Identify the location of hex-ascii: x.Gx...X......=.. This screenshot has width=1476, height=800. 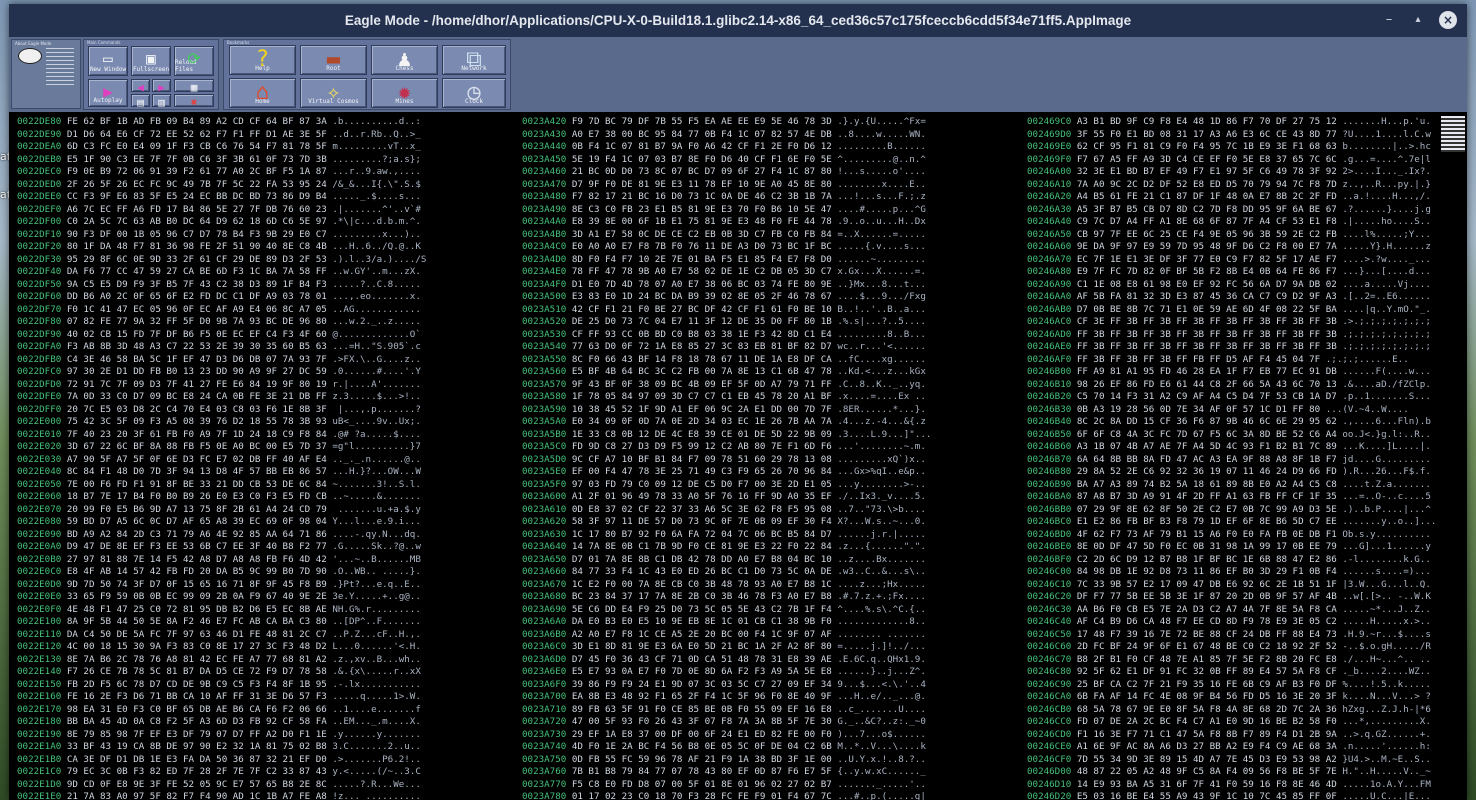
(881, 271).